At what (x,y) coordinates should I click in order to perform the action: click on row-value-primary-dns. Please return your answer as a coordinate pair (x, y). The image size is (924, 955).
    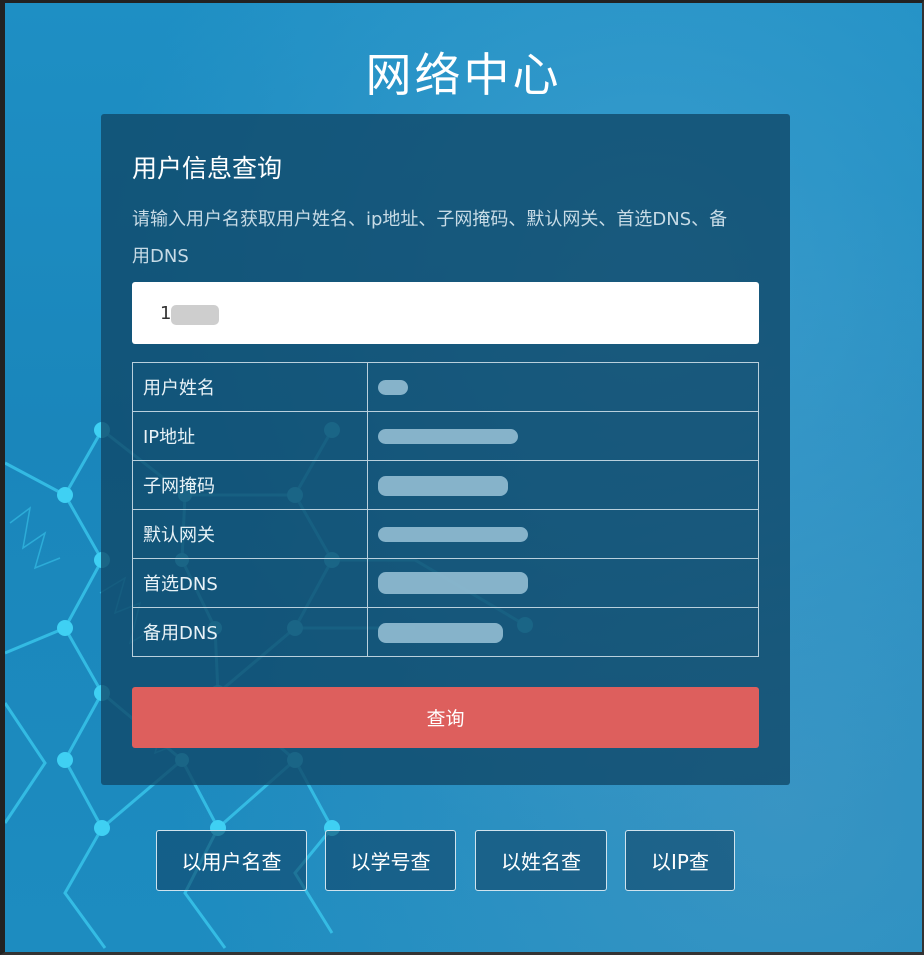
    Looking at the image, I should click on (563, 583).